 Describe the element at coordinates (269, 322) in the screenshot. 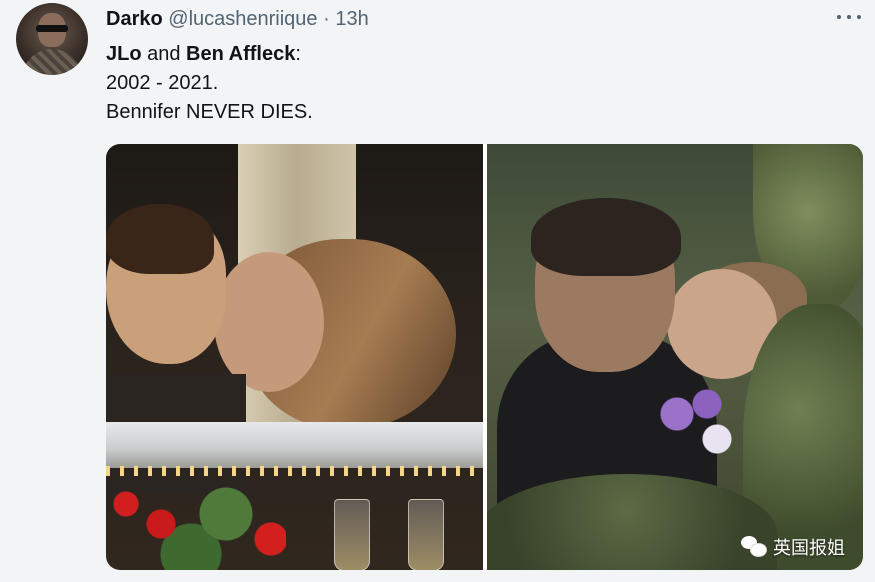

I see `woman-face` at that location.